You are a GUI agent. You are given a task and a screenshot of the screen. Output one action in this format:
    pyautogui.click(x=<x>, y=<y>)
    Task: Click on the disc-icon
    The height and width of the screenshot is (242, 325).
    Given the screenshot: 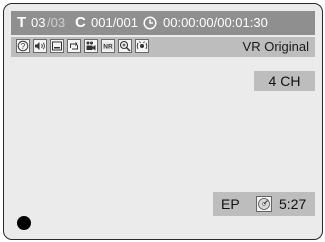 What is the action you would take?
    pyautogui.click(x=264, y=204)
    